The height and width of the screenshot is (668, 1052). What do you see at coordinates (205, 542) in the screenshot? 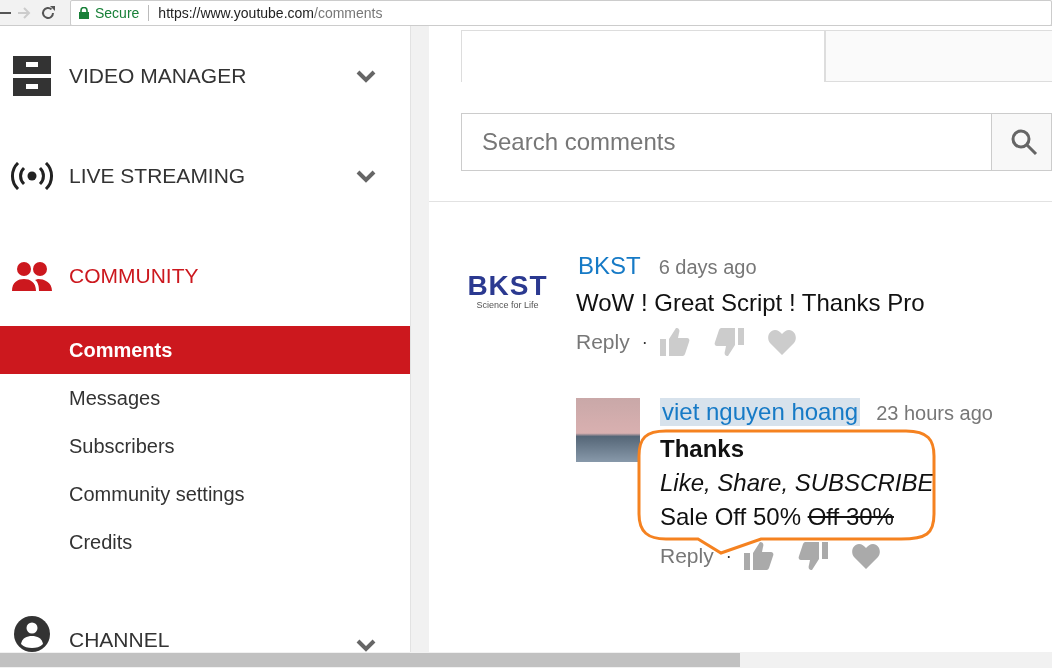
I see `sidebar-item: Credits` at bounding box center [205, 542].